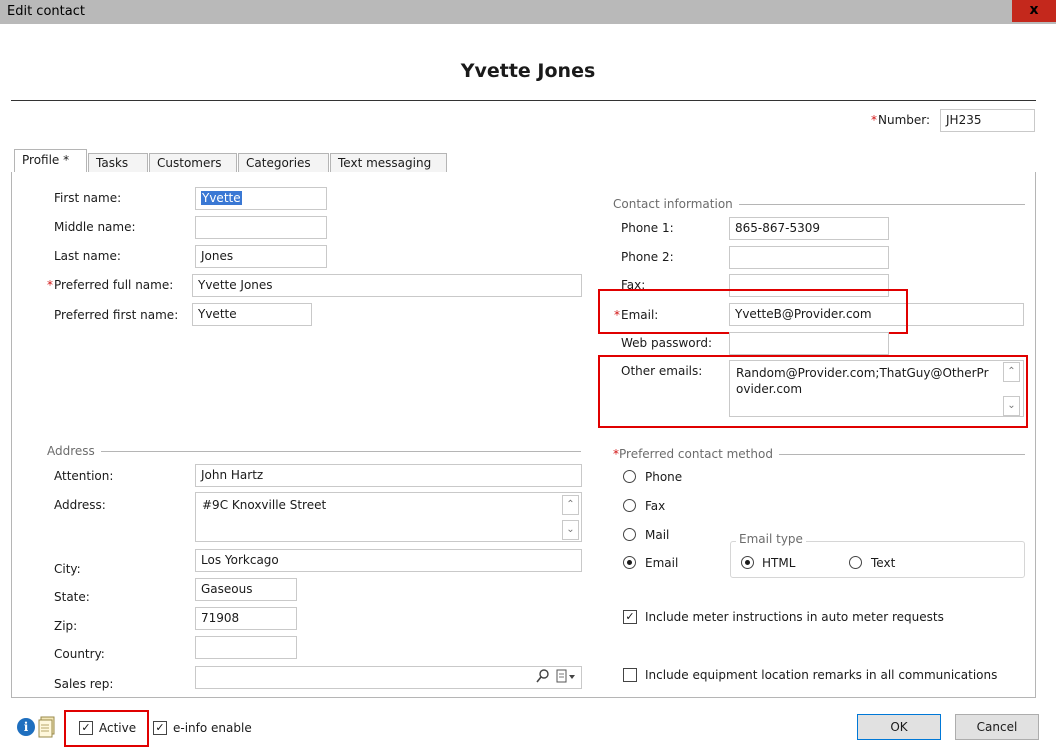 The image size is (1056, 756). Describe the element at coordinates (543, 676) in the screenshot. I see `magnifier-icon` at that location.